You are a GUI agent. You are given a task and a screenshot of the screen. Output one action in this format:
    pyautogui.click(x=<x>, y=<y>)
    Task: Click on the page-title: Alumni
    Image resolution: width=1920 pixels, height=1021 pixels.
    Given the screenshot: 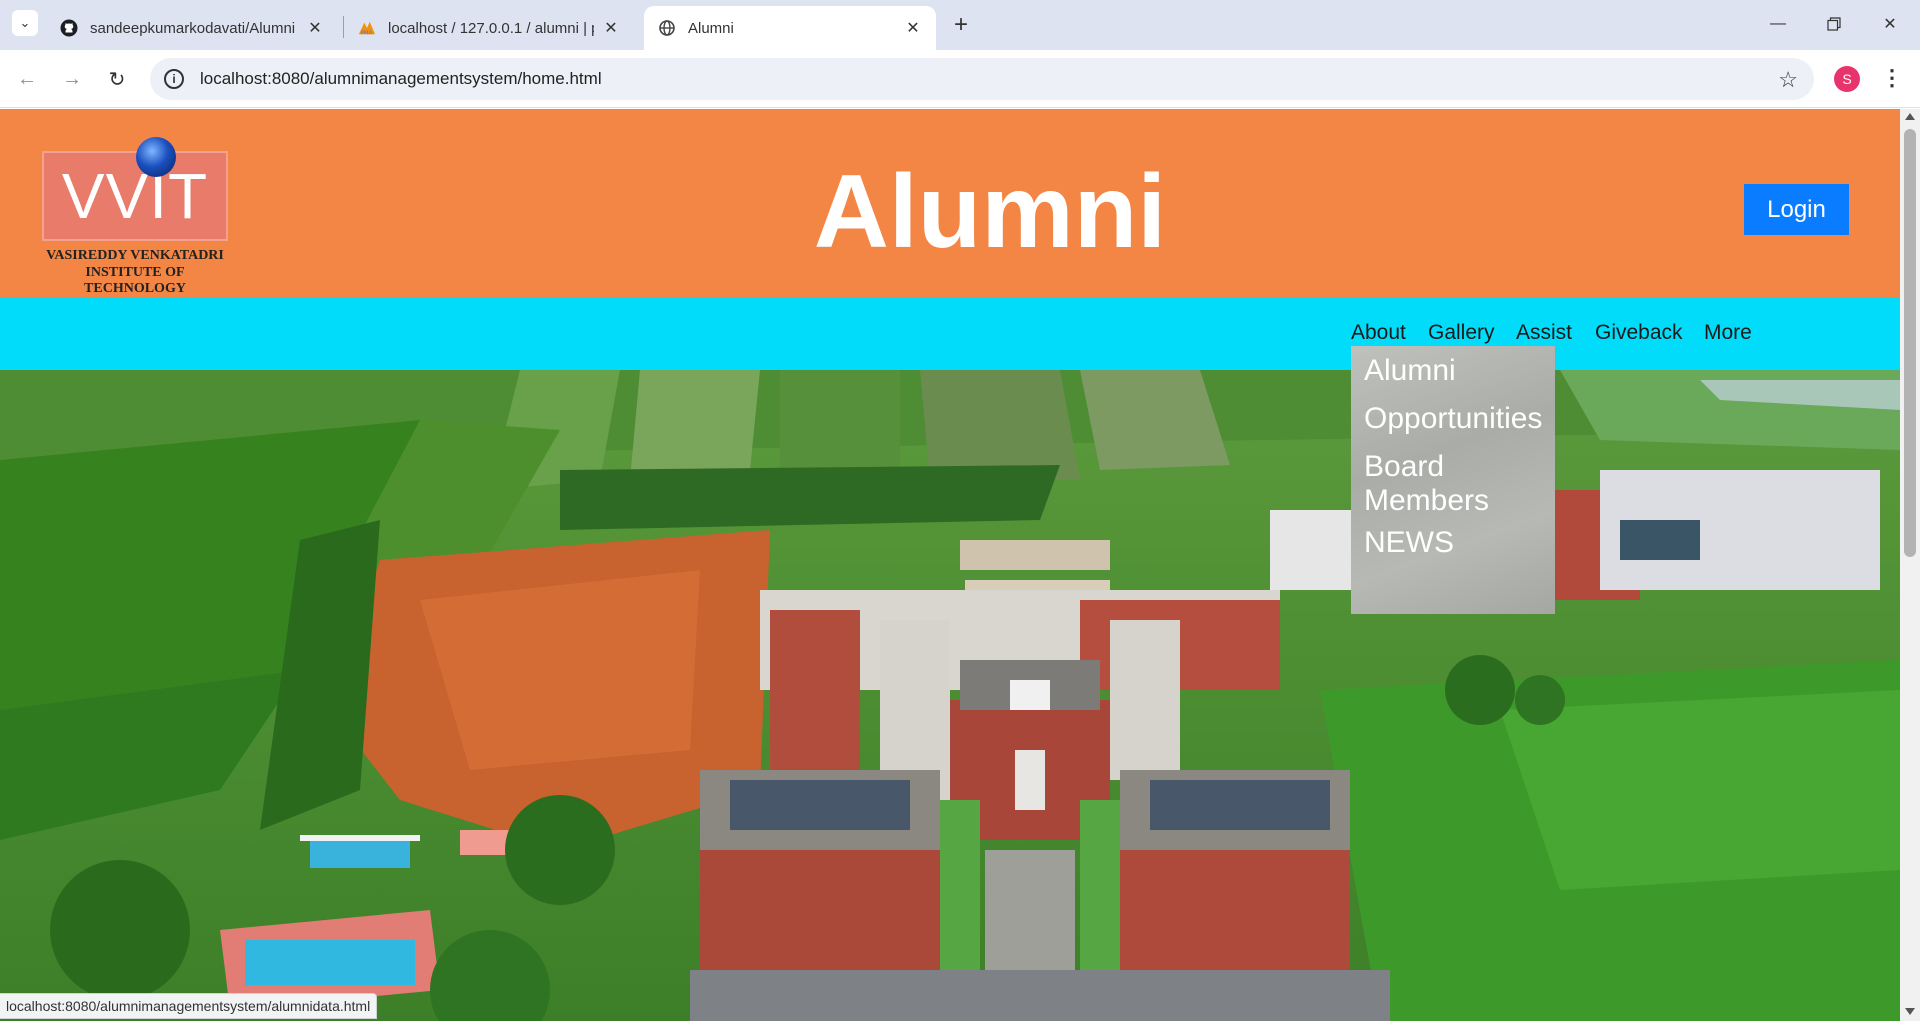 What is the action you would take?
    pyautogui.click(x=990, y=212)
    